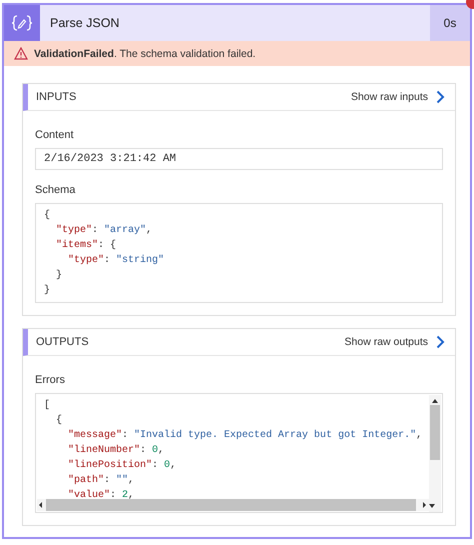 The width and height of the screenshot is (474, 545). I want to click on code-line: "linePosition": 0,, so click(121, 465).